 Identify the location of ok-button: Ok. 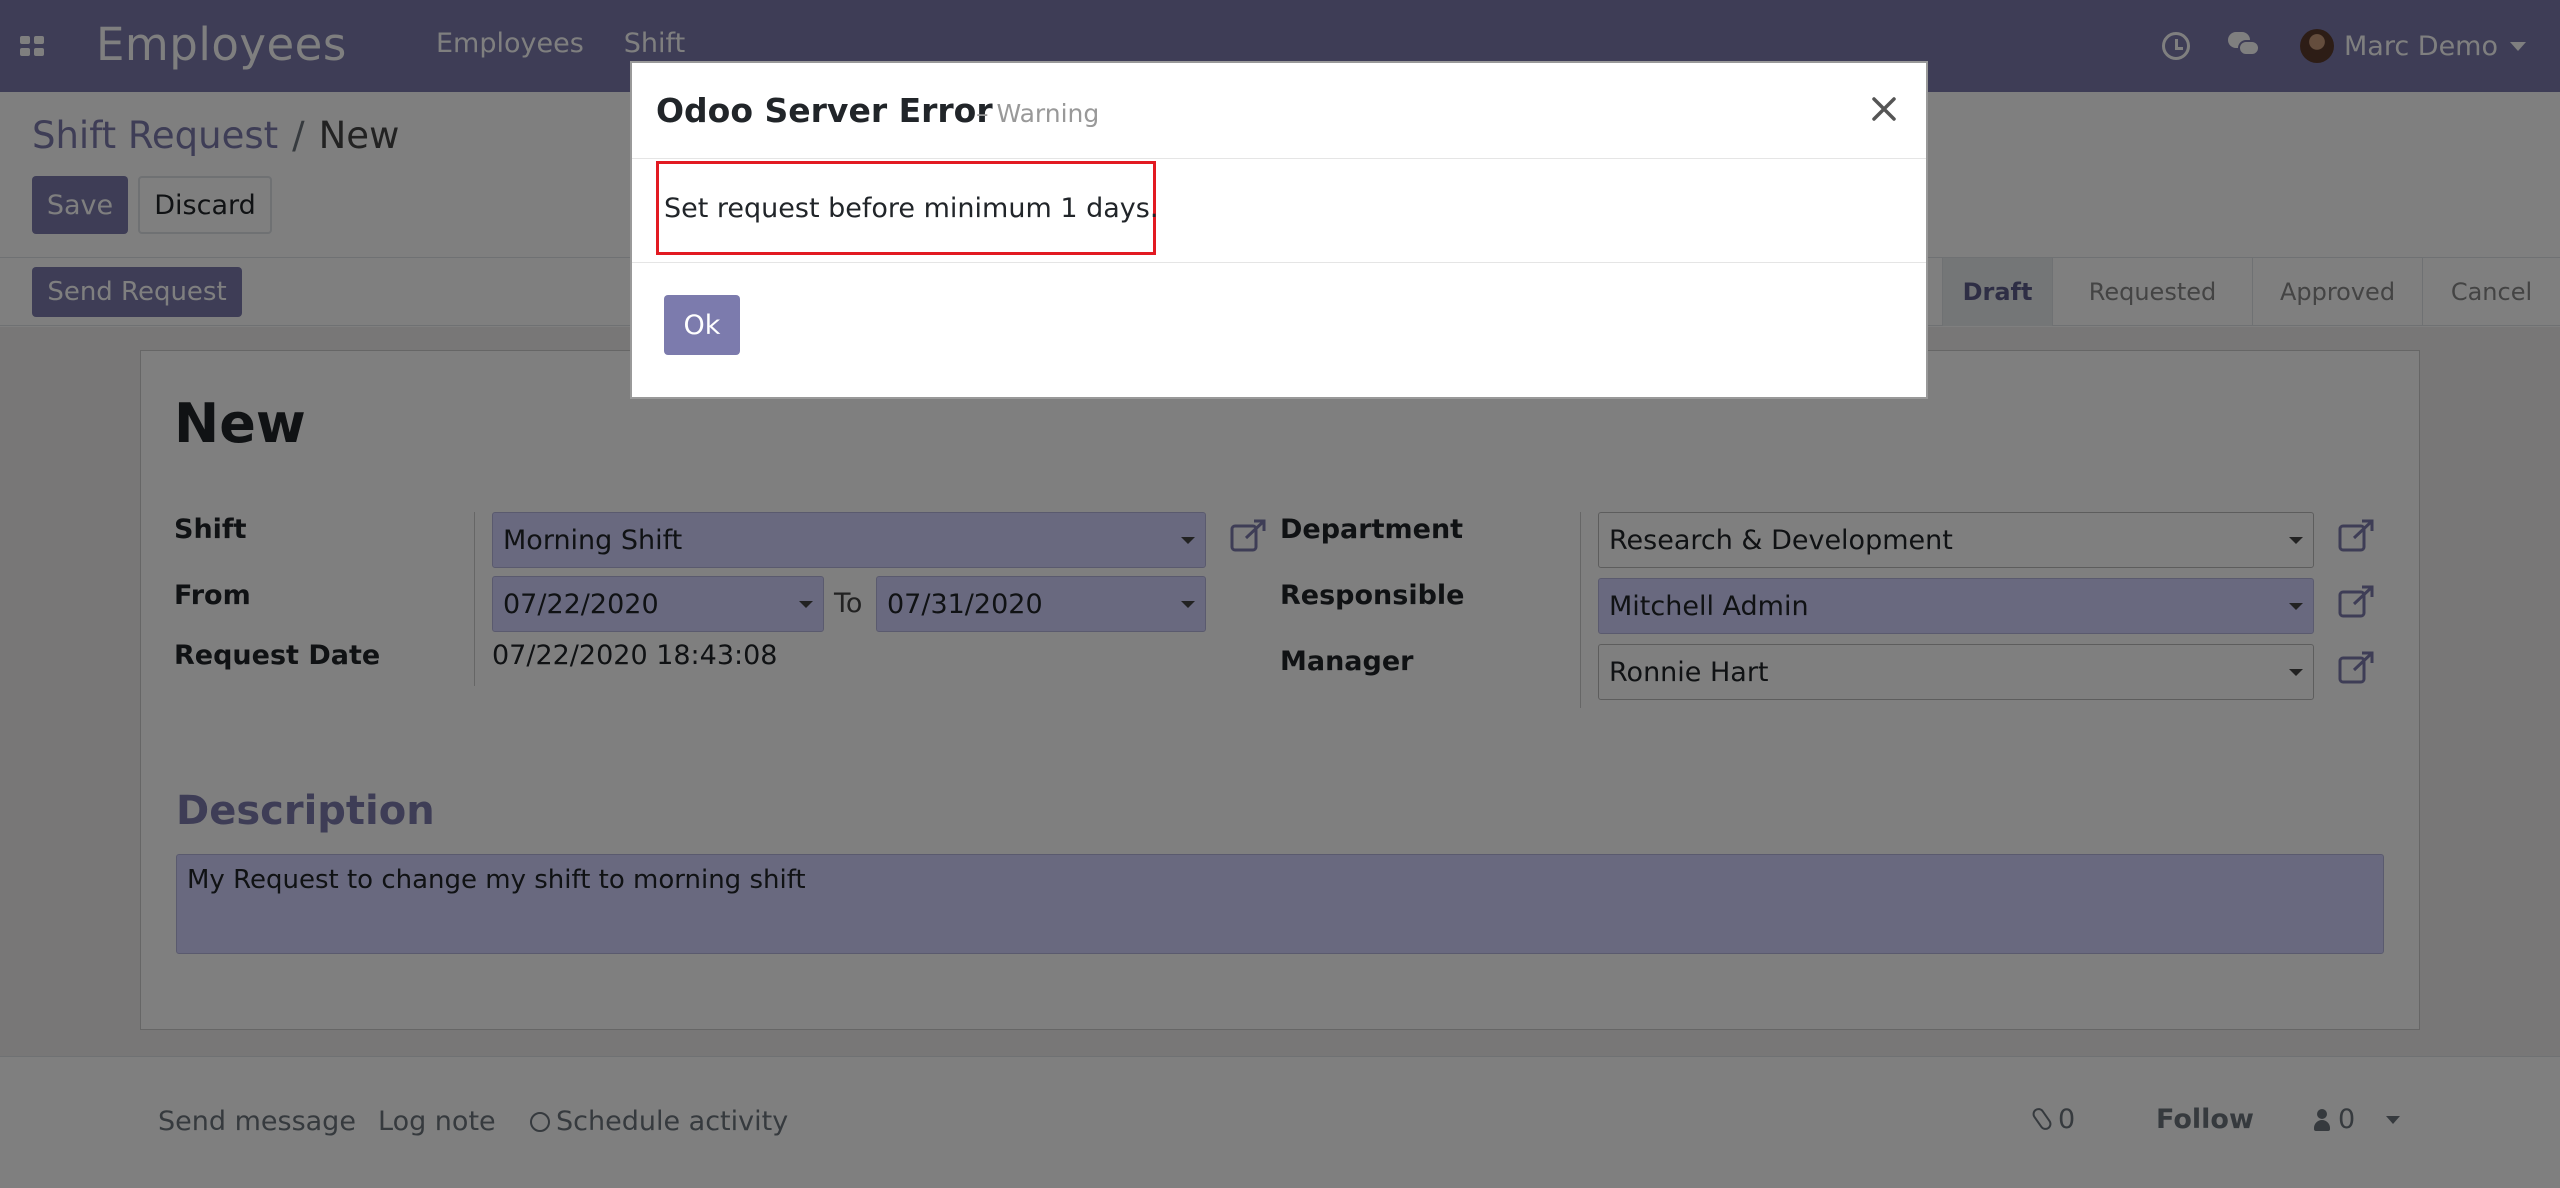
(702, 325).